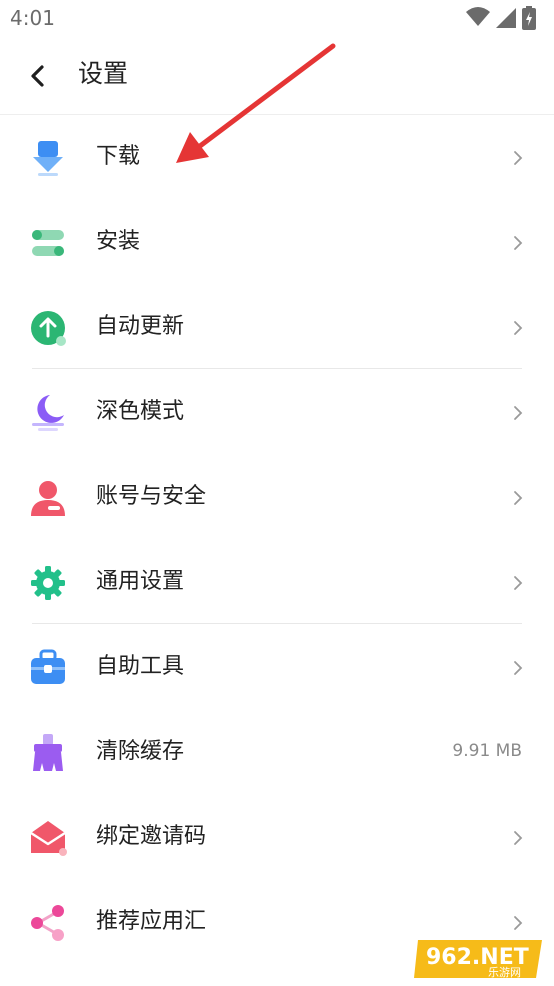  Describe the element at coordinates (487, 751) in the screenshot. I see `cache-size-value: 9.91 MB` at that location.